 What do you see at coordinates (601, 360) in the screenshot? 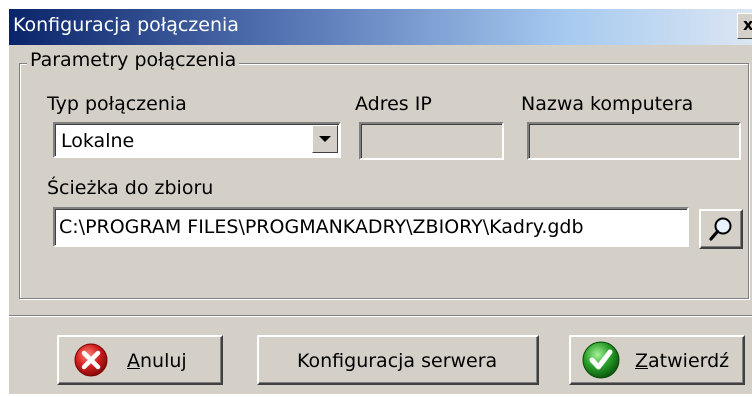
I see `green-check-circle-icon` at bounding box center [601, 360].